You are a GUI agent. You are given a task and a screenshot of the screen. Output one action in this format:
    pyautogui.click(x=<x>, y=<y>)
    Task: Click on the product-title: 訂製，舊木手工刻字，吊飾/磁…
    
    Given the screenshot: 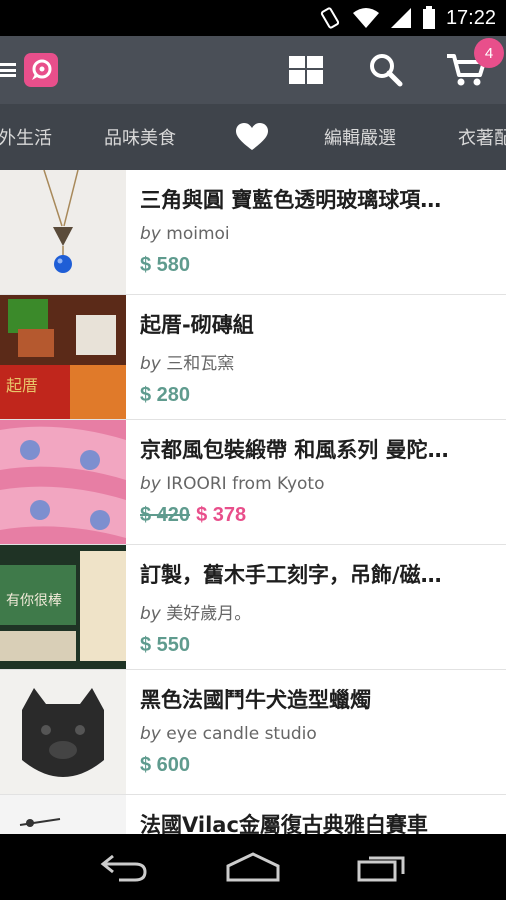 What is the action you would take?
    pyautogui.click(x=291, y=575)
    